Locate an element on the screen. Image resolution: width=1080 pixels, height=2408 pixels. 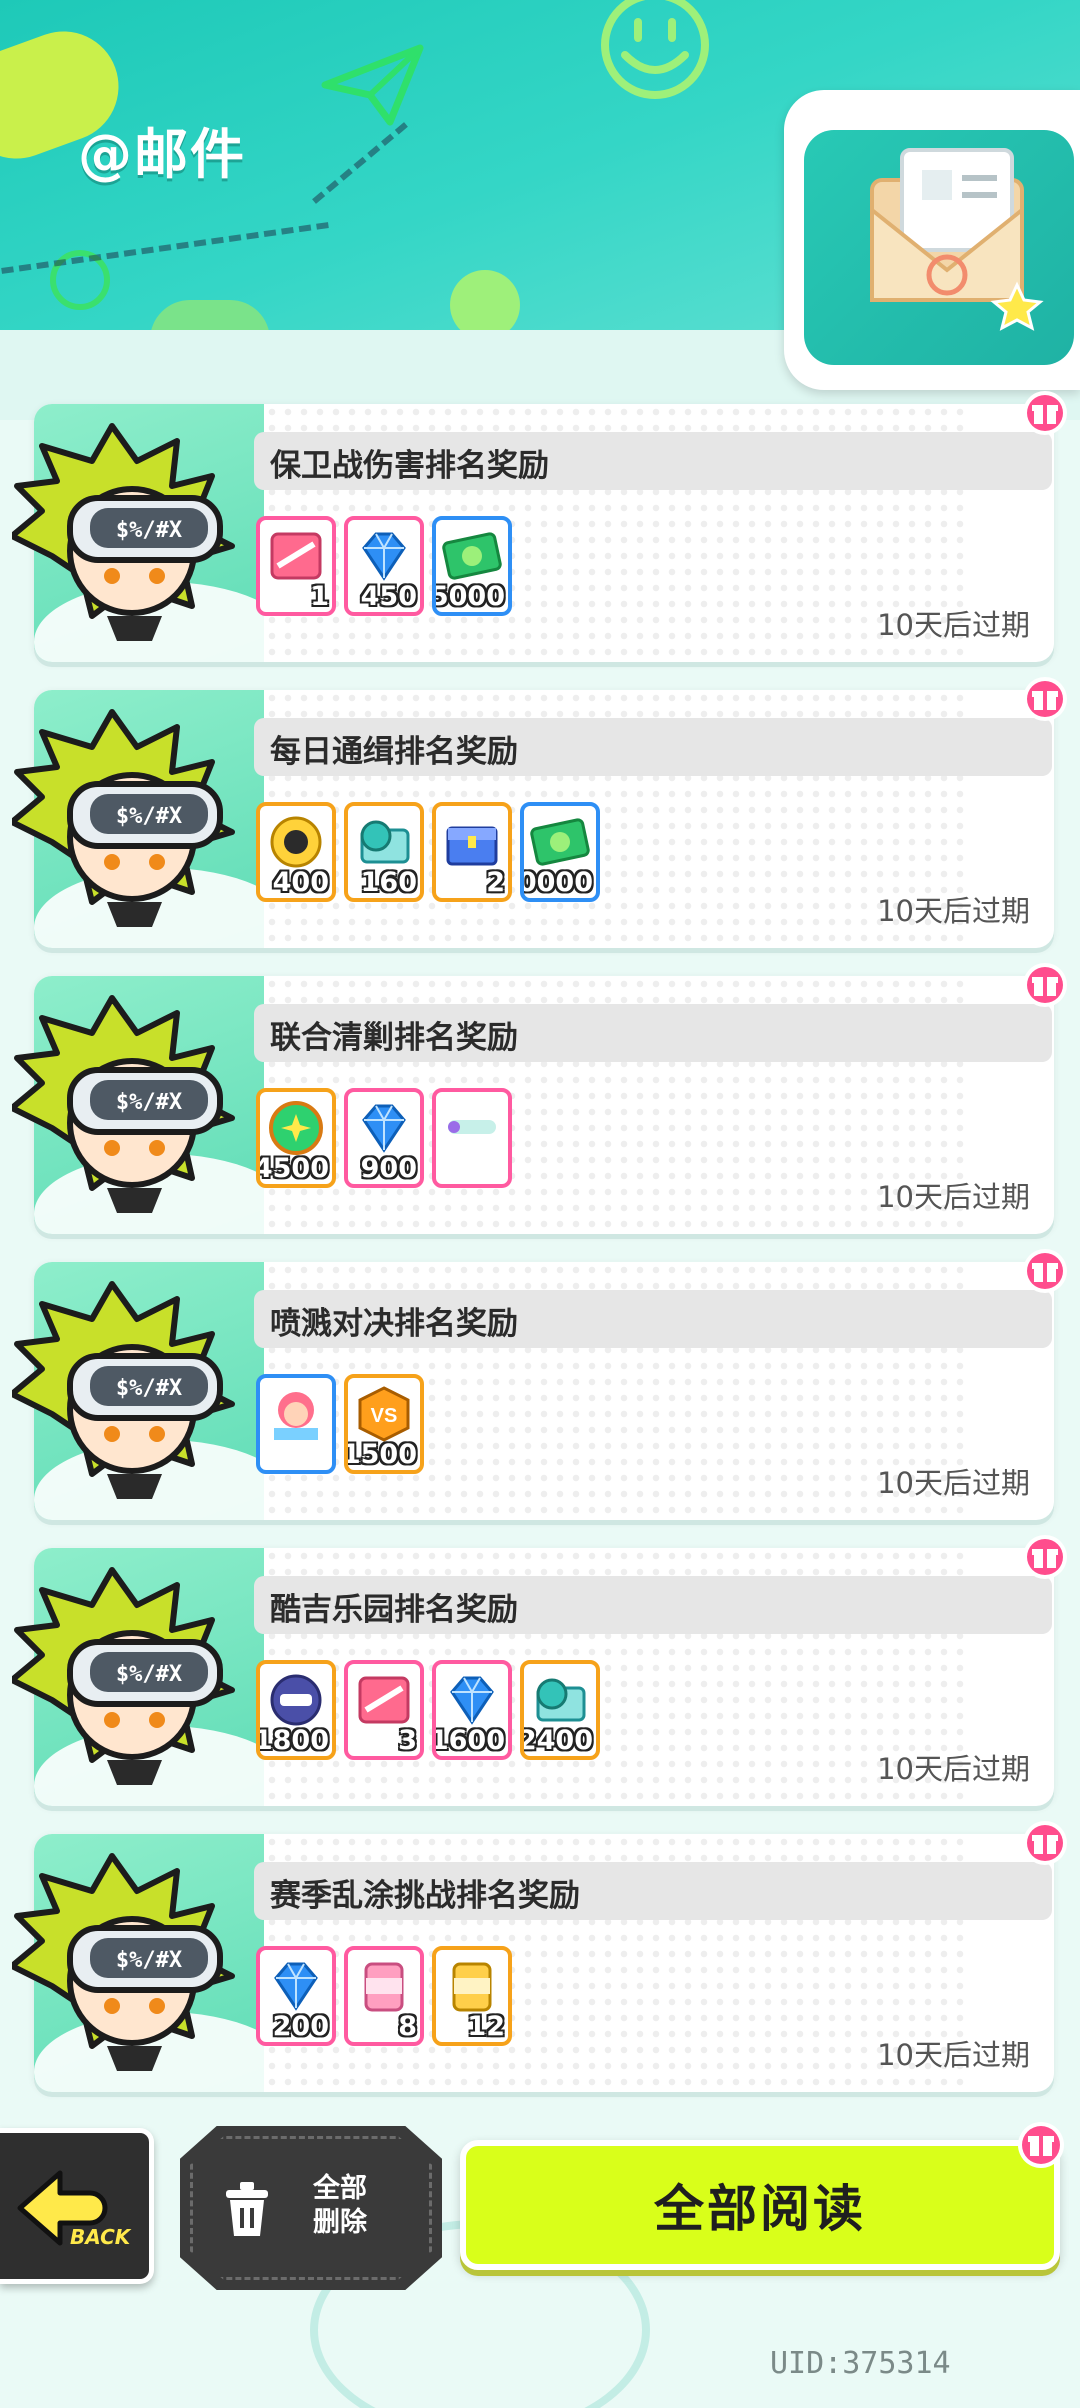
reward-items: 4500 900 is located at coordinates (384, 1138).